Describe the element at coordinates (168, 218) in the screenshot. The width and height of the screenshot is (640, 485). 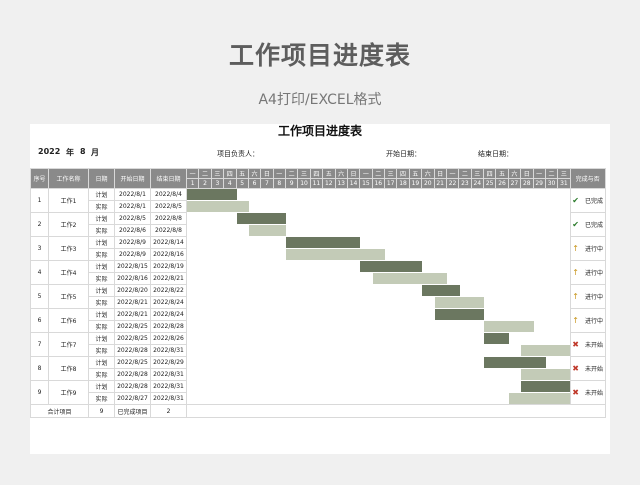
I see `plan-end: 2022/8/8` at that location.